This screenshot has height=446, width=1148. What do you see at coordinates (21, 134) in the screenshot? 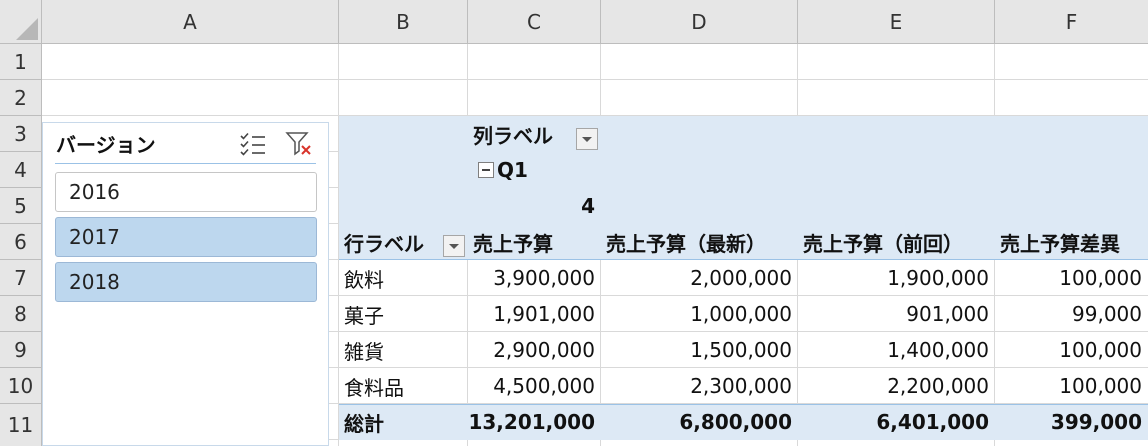
I see `row-header-3: 3` at bounding box center [21, 134].